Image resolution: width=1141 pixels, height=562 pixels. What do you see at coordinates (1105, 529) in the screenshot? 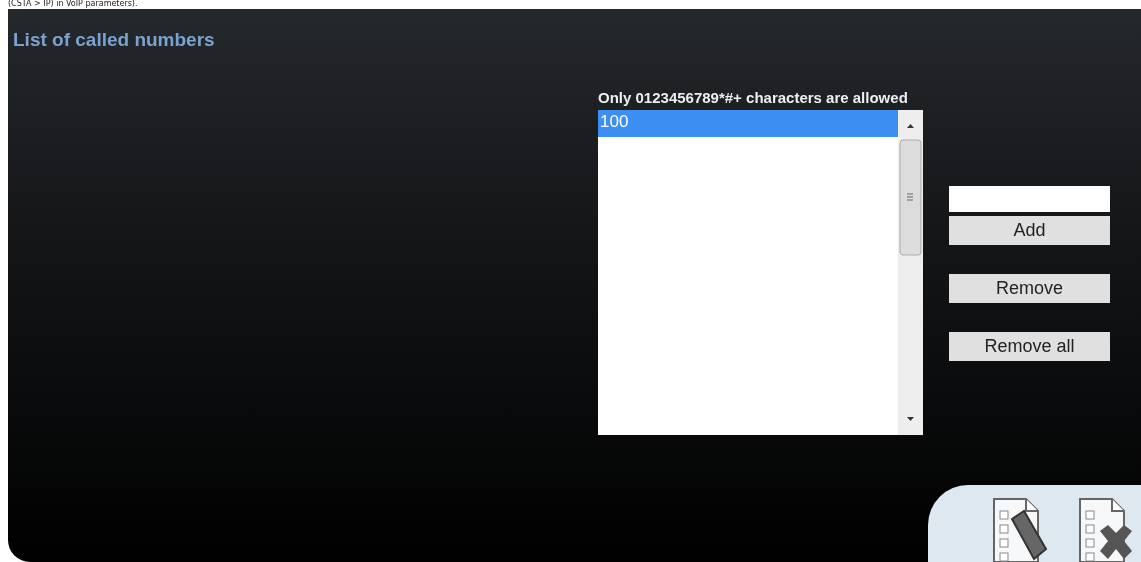
I see `delete-document-icon` at bounding box center [1105, 529].